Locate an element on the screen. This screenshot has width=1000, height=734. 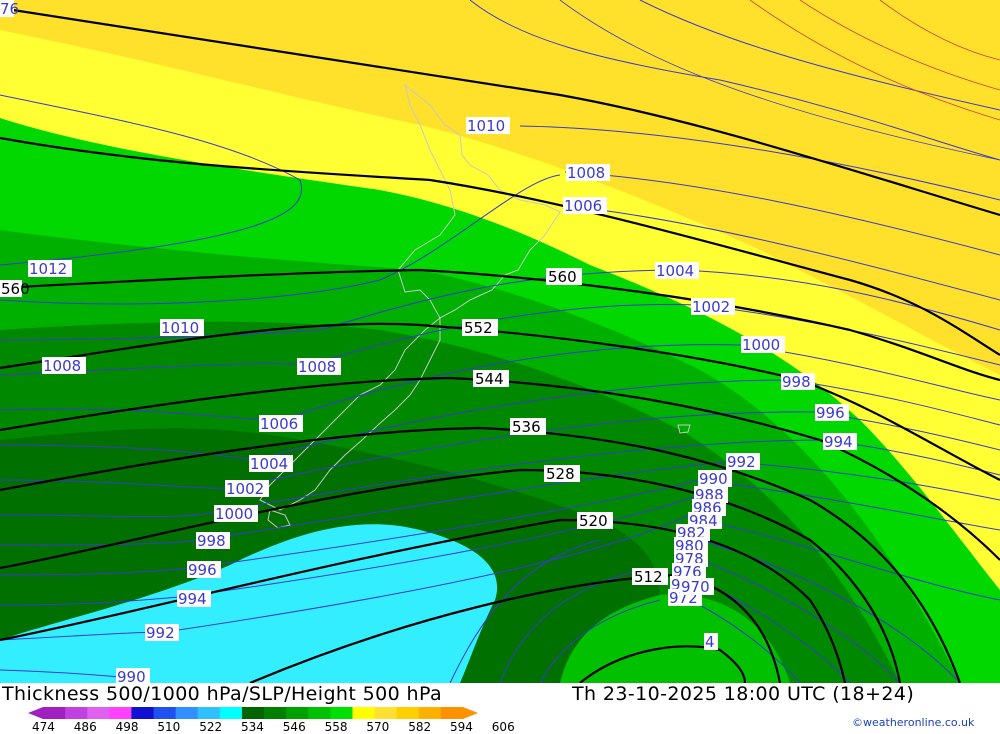
legend-label: 498 is located at coordinates (127, 727).